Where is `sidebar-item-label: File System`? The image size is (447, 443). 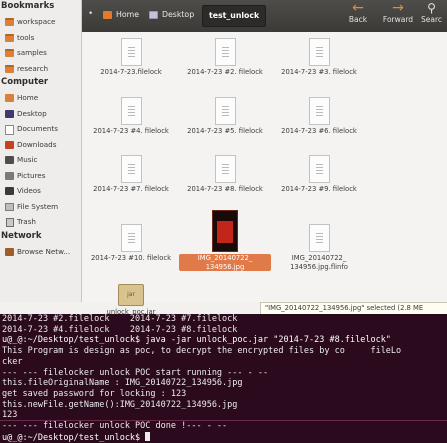 sidebar-item-label: File System is located at coordinates (38, 206).